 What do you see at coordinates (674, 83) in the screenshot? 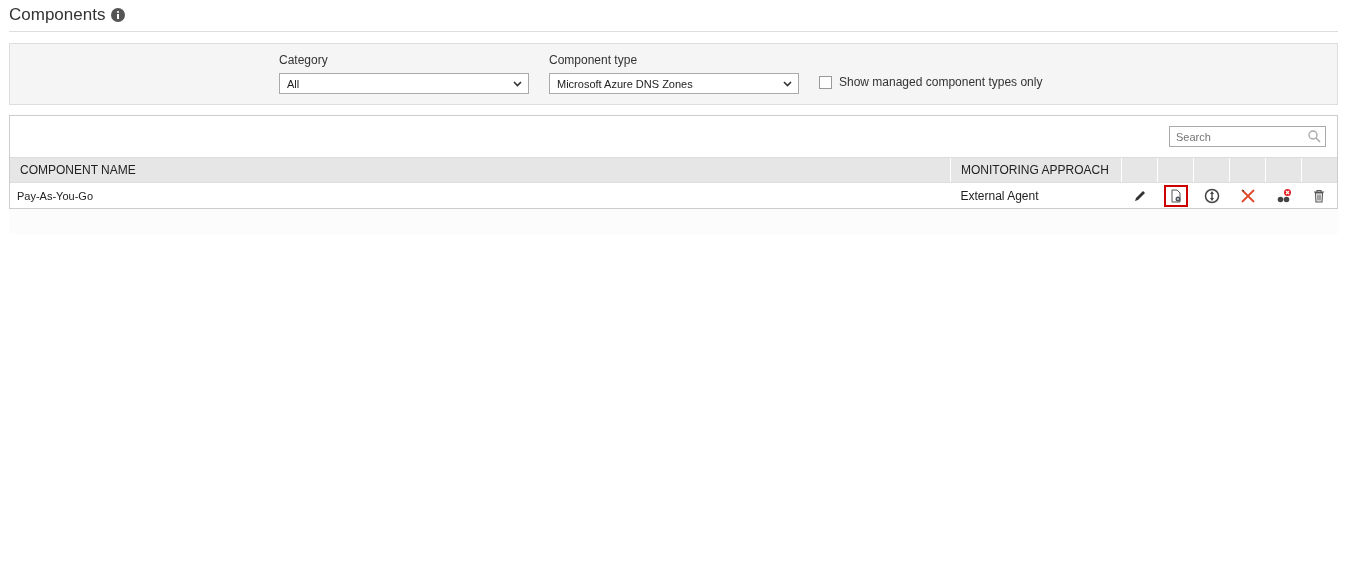
I see `component-type-select: Microsoft Azure DNS Zones` at bounding box center [674, 83].